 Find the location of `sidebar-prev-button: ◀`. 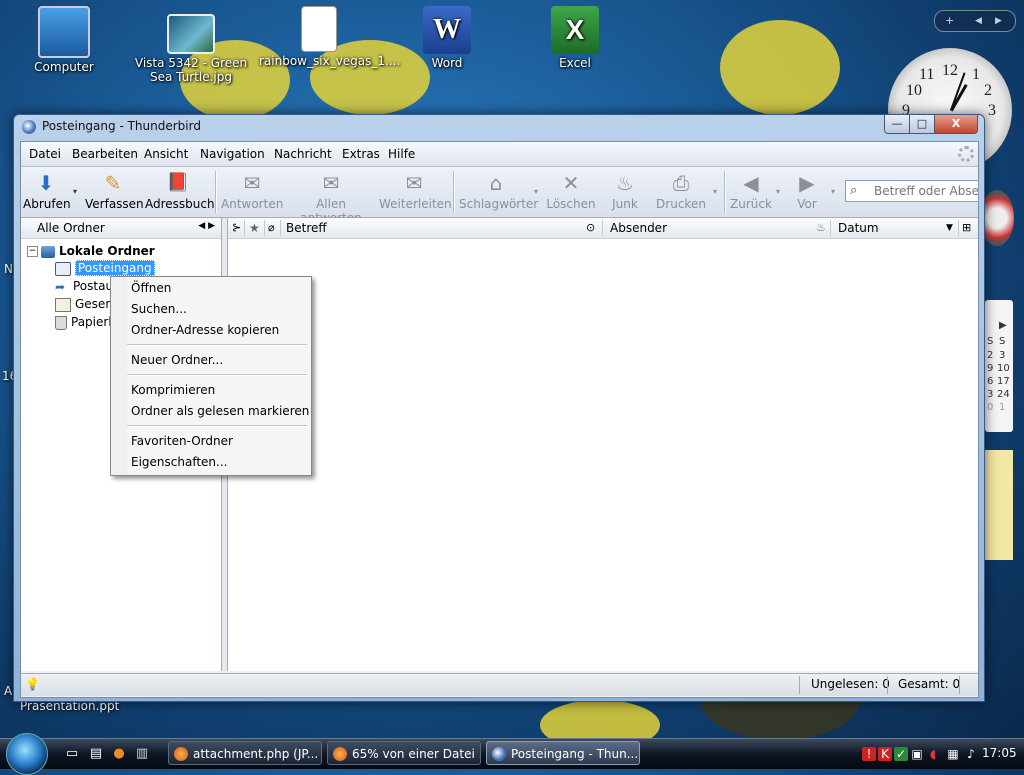

sidebar-prev-button: ◀ is located at coordinates (978, 21).